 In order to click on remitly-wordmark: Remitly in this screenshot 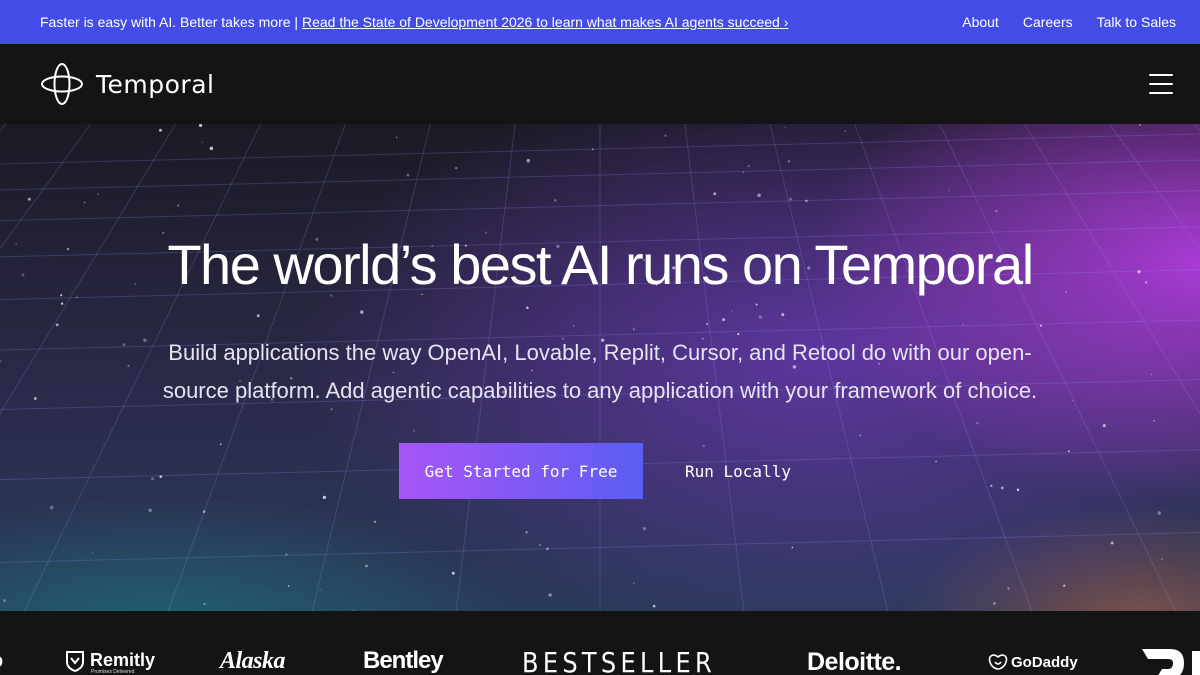, I will do `click(123, 660)`.